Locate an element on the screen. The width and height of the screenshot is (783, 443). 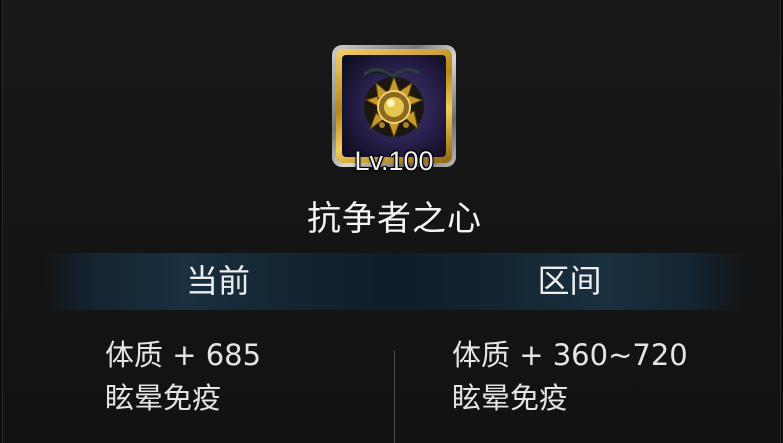
amulet-icon is located at coordinates (394, 106).